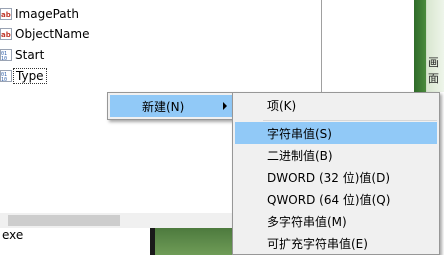  I want to click on menu-item-label: 字符串值(S), so click(299, 133).